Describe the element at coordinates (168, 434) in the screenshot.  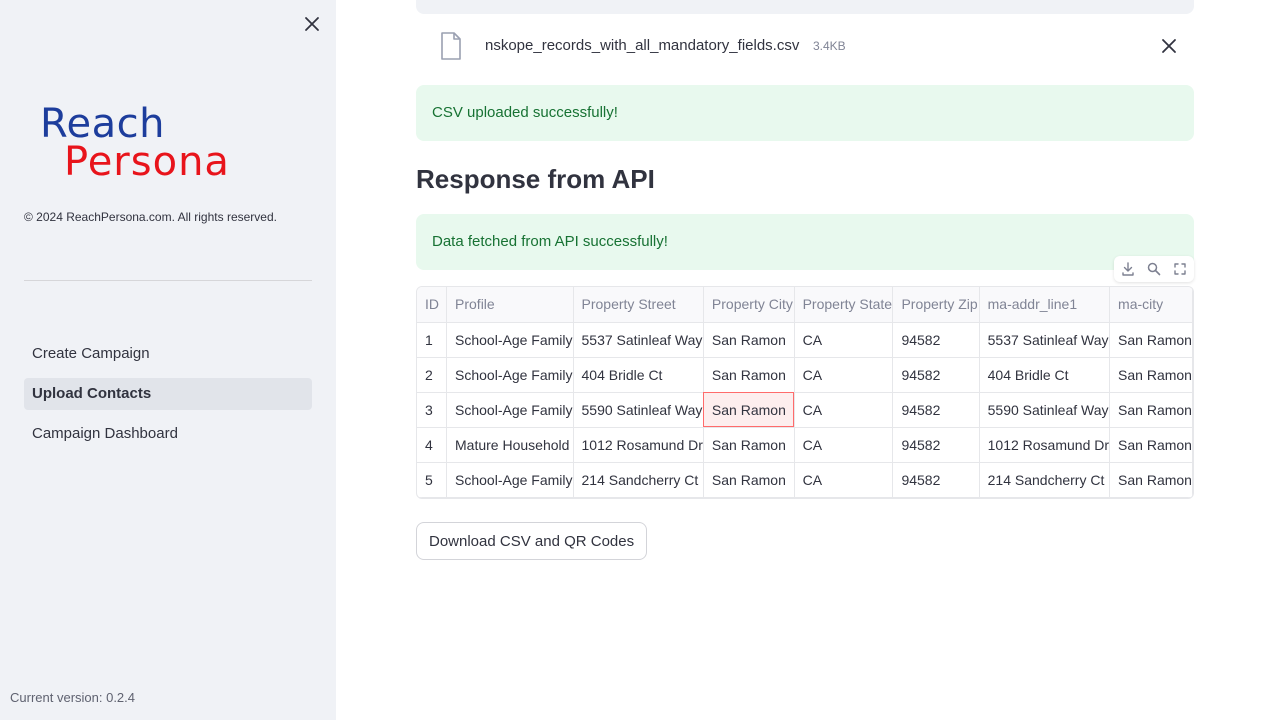
I see `nav-item-campaign-dashboard: Campaign Dashboard` at that location.